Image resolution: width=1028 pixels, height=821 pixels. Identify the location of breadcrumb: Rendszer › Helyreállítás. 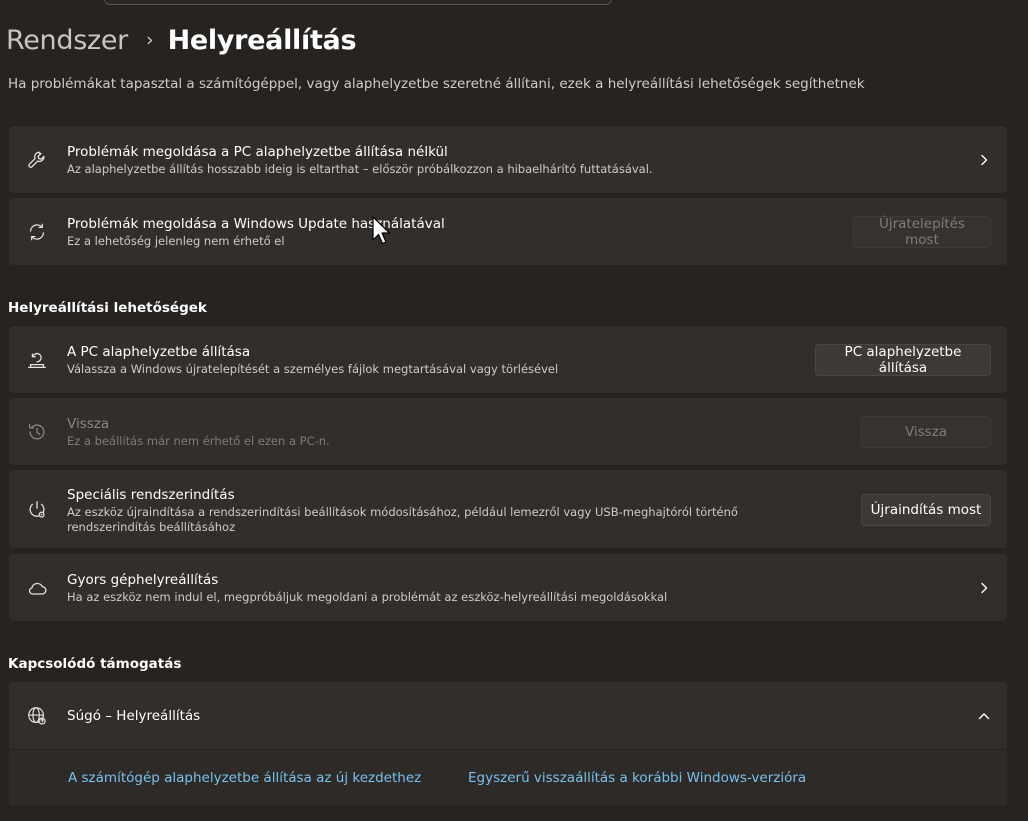
(181, 40).